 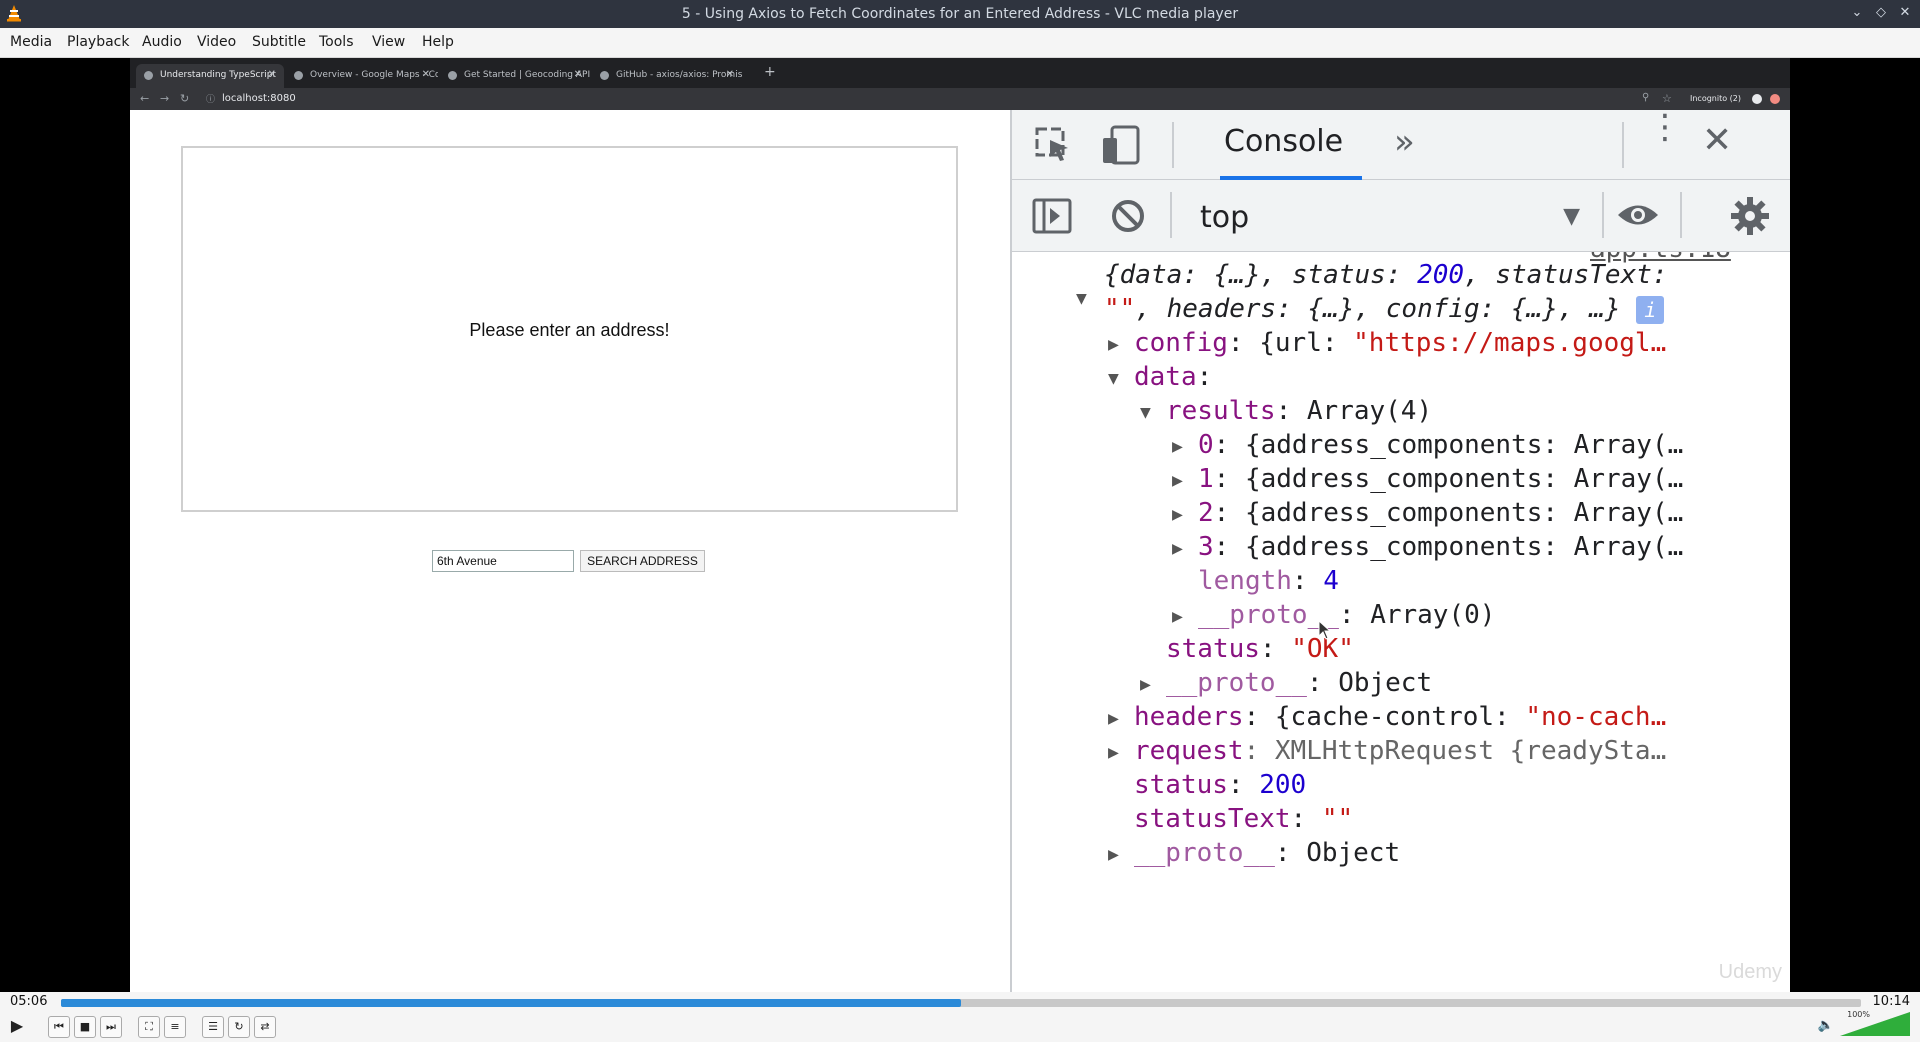 What do you see at coordinates (1384, 717) in the screenshot?
I see `console-text: : {cache-control:` at bounding box center [1384, 717].